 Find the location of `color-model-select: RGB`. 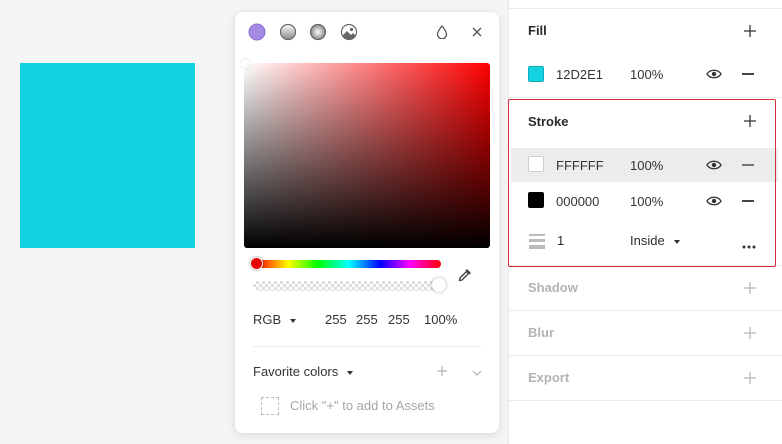

color-model-select: RGB is located at coordinates (274, 319).